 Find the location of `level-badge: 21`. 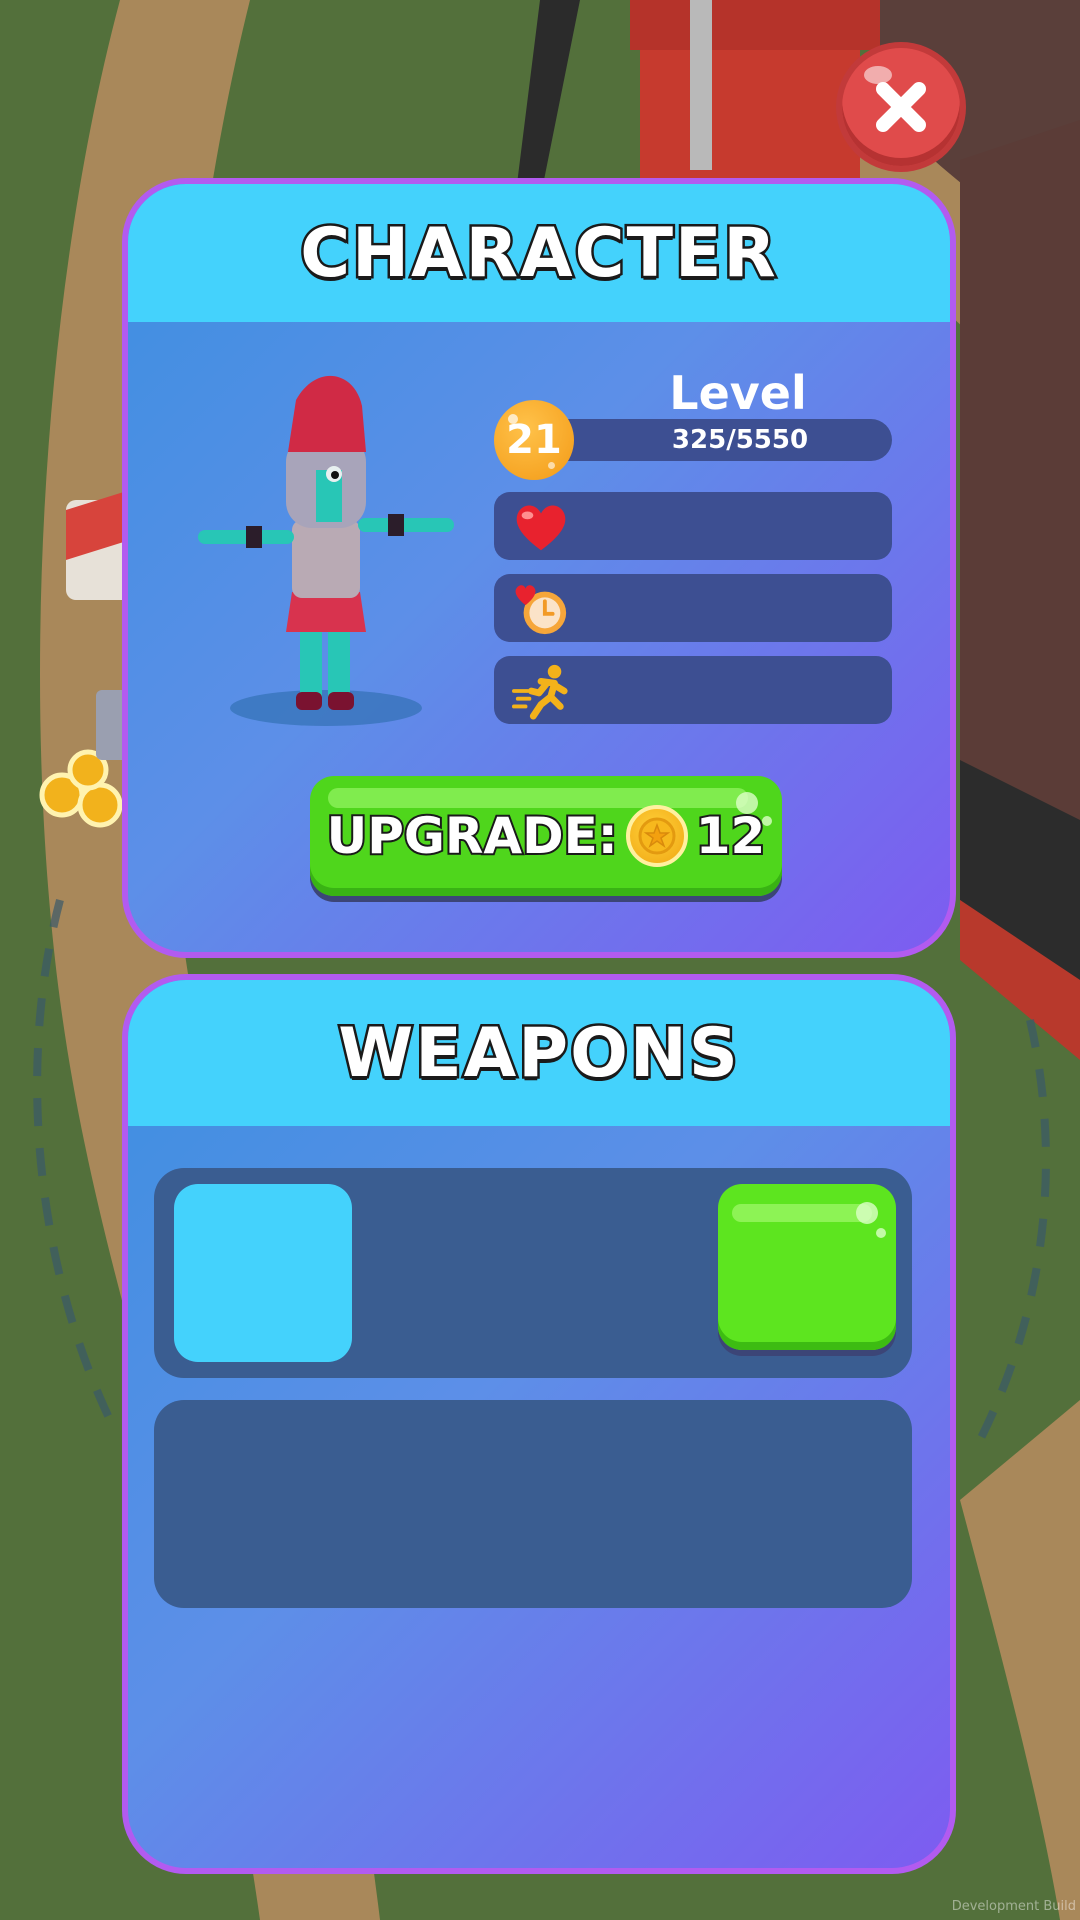

level-badge: 21 is located at coordinates (534, 440).